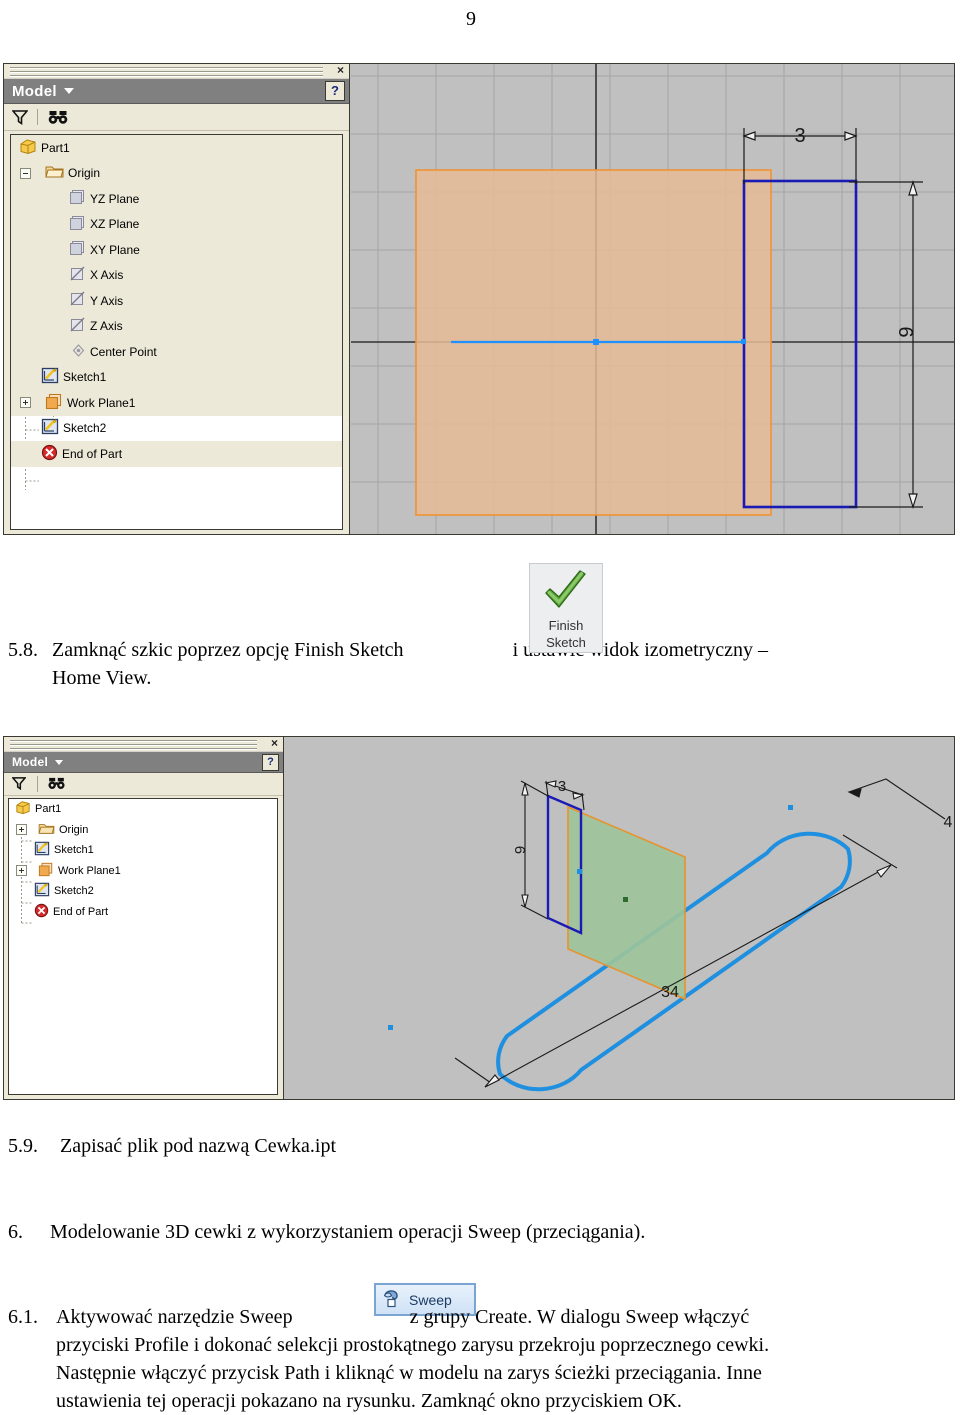  What do you see at coordinates (176, 275) in the screenshot?
I see `tree-item-x-axis: X Axis` at bounding box center [176, 275].